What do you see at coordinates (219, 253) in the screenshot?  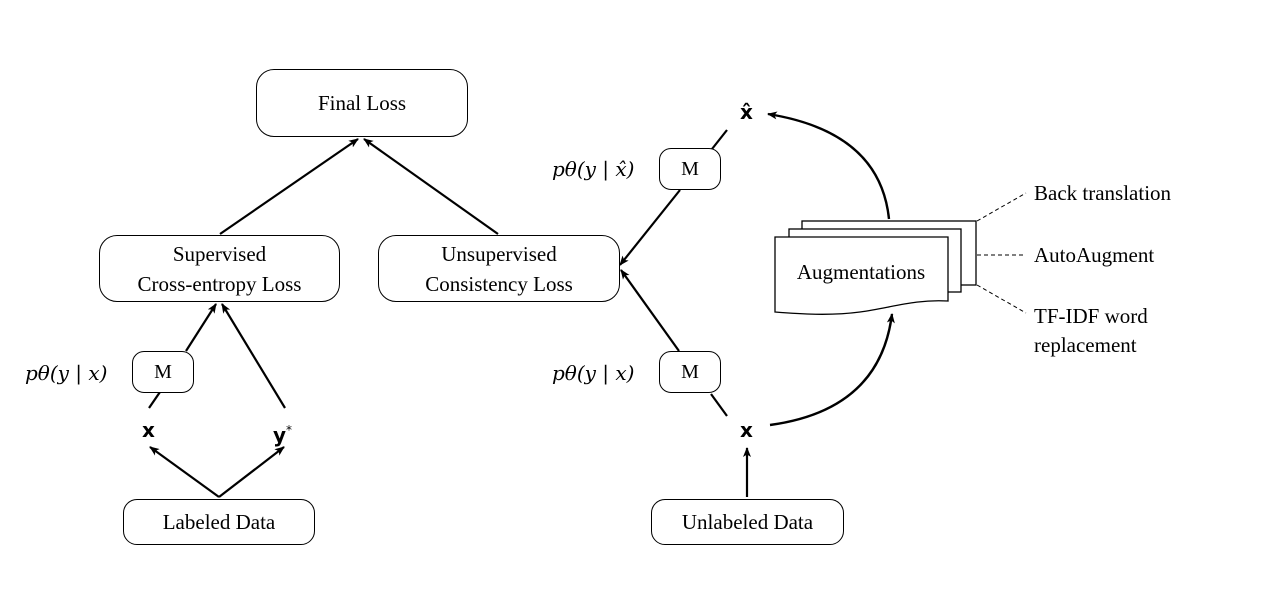 I see `supervised-loss-line1: Supervised` at bounding box center [219, 253].